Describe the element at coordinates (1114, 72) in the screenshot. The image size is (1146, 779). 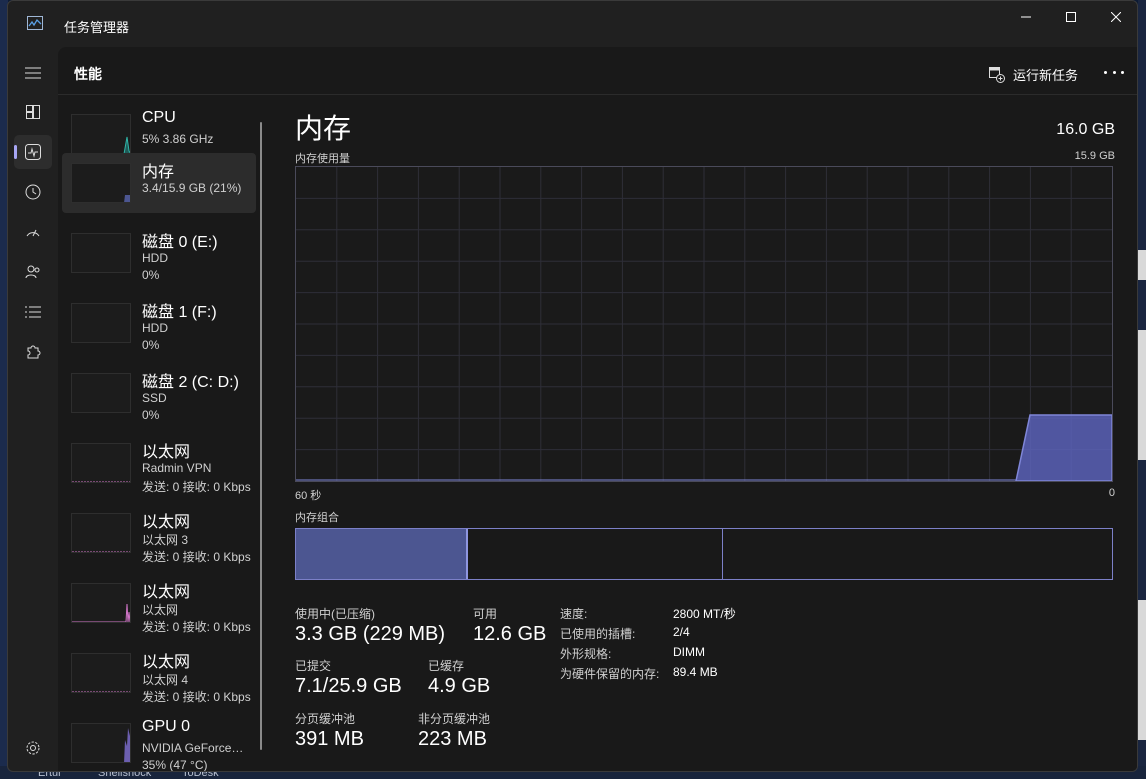
I see `more-options-button` at that location.